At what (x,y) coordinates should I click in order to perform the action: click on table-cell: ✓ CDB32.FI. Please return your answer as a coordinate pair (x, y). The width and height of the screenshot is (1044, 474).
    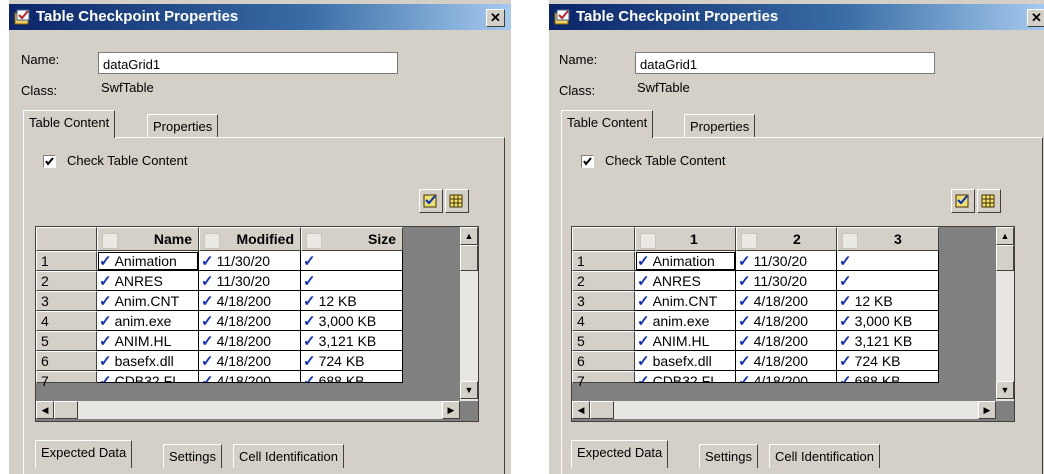
    Looking at the image, I should click on (148, 377).